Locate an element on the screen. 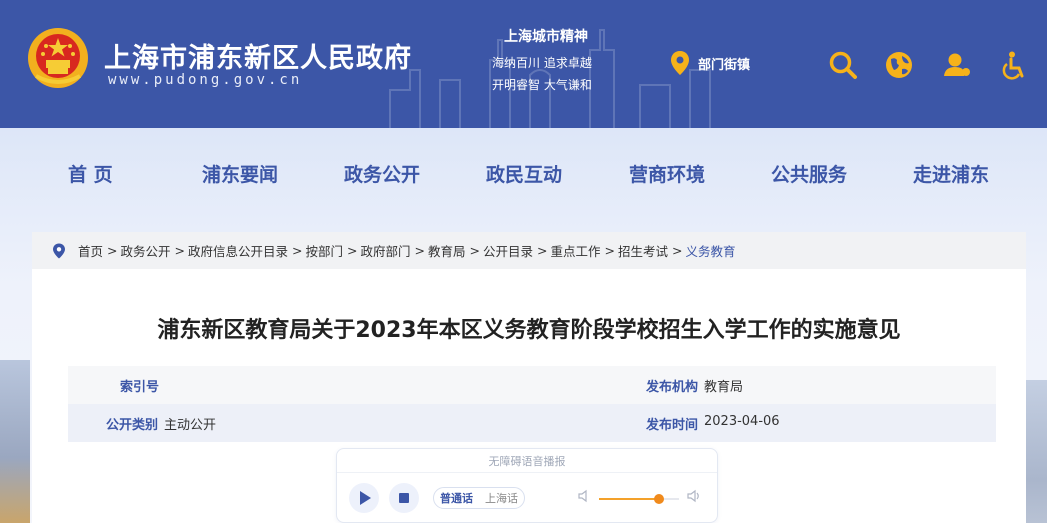 The height and width of the screenshot is (523, 1047). category-value: 主动公开 is located at coordinates (190, 425).